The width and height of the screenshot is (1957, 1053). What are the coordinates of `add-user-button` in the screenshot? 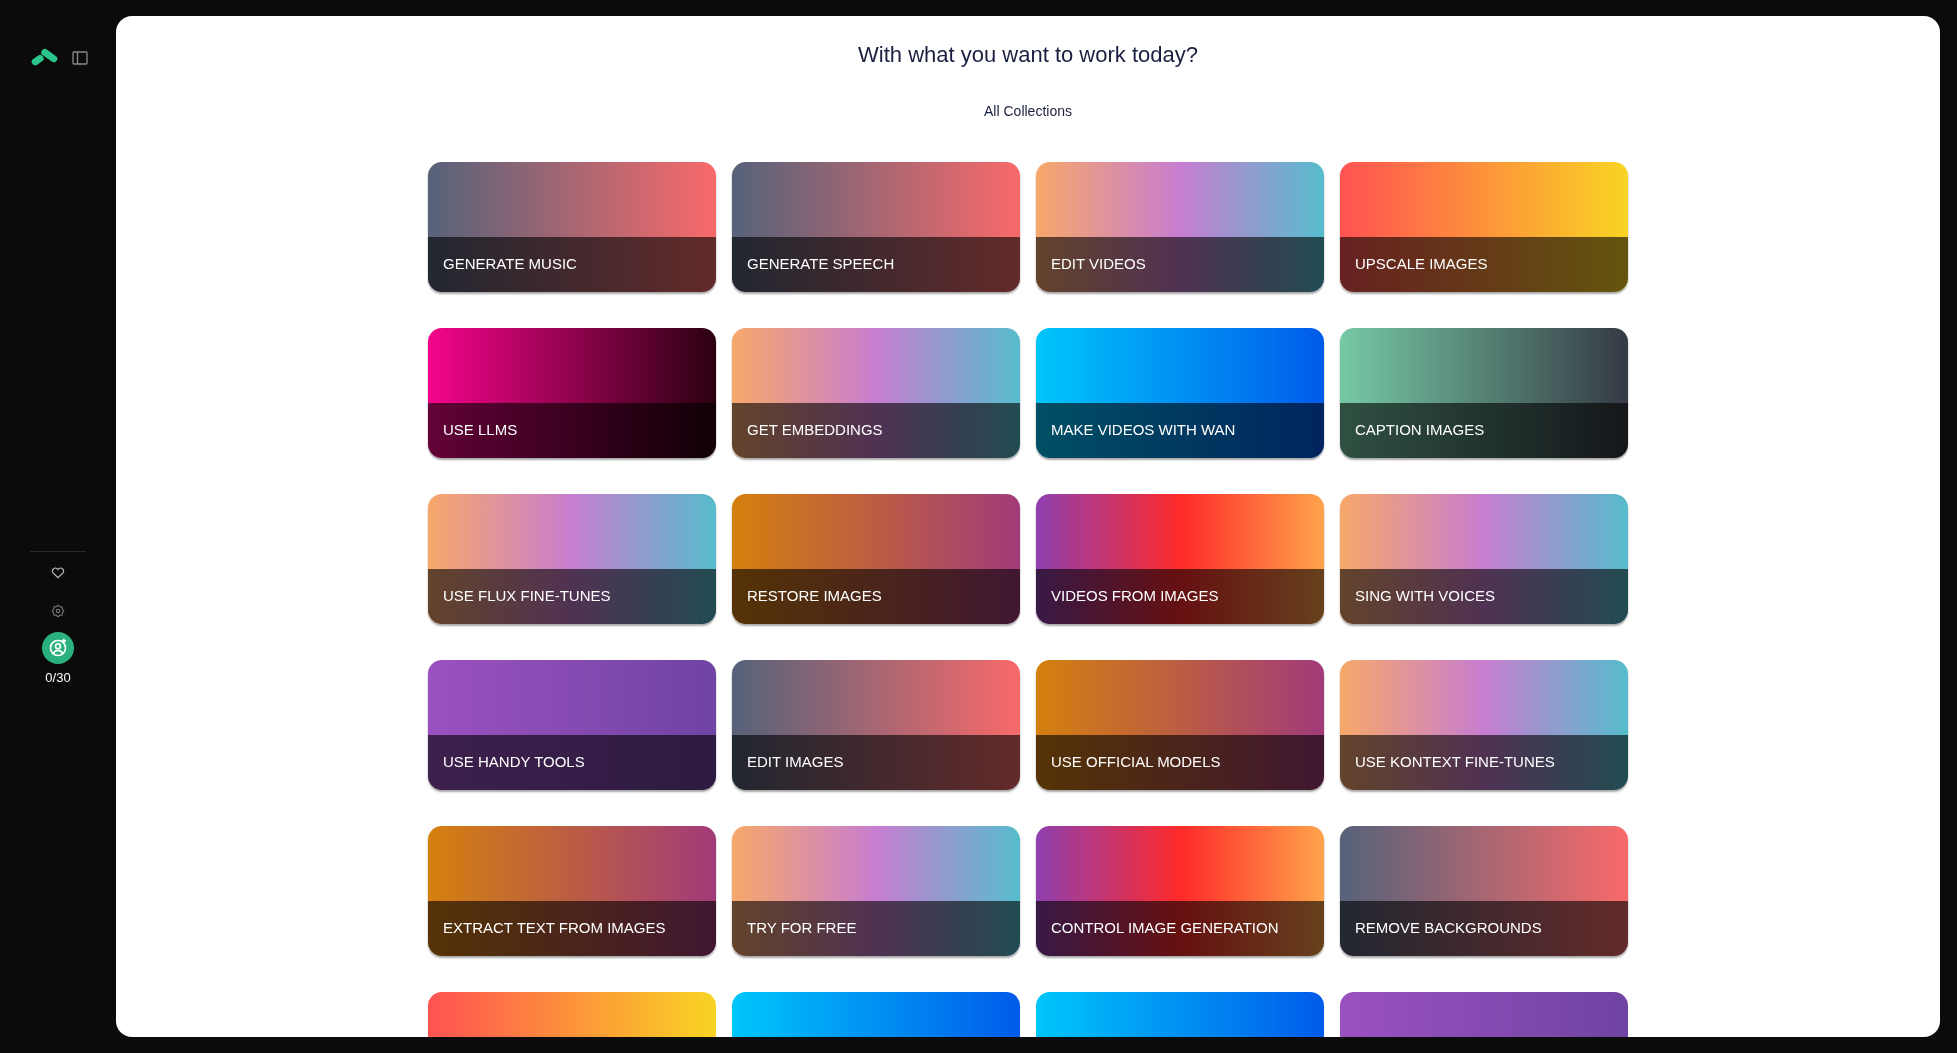 It's located at (58, 647).